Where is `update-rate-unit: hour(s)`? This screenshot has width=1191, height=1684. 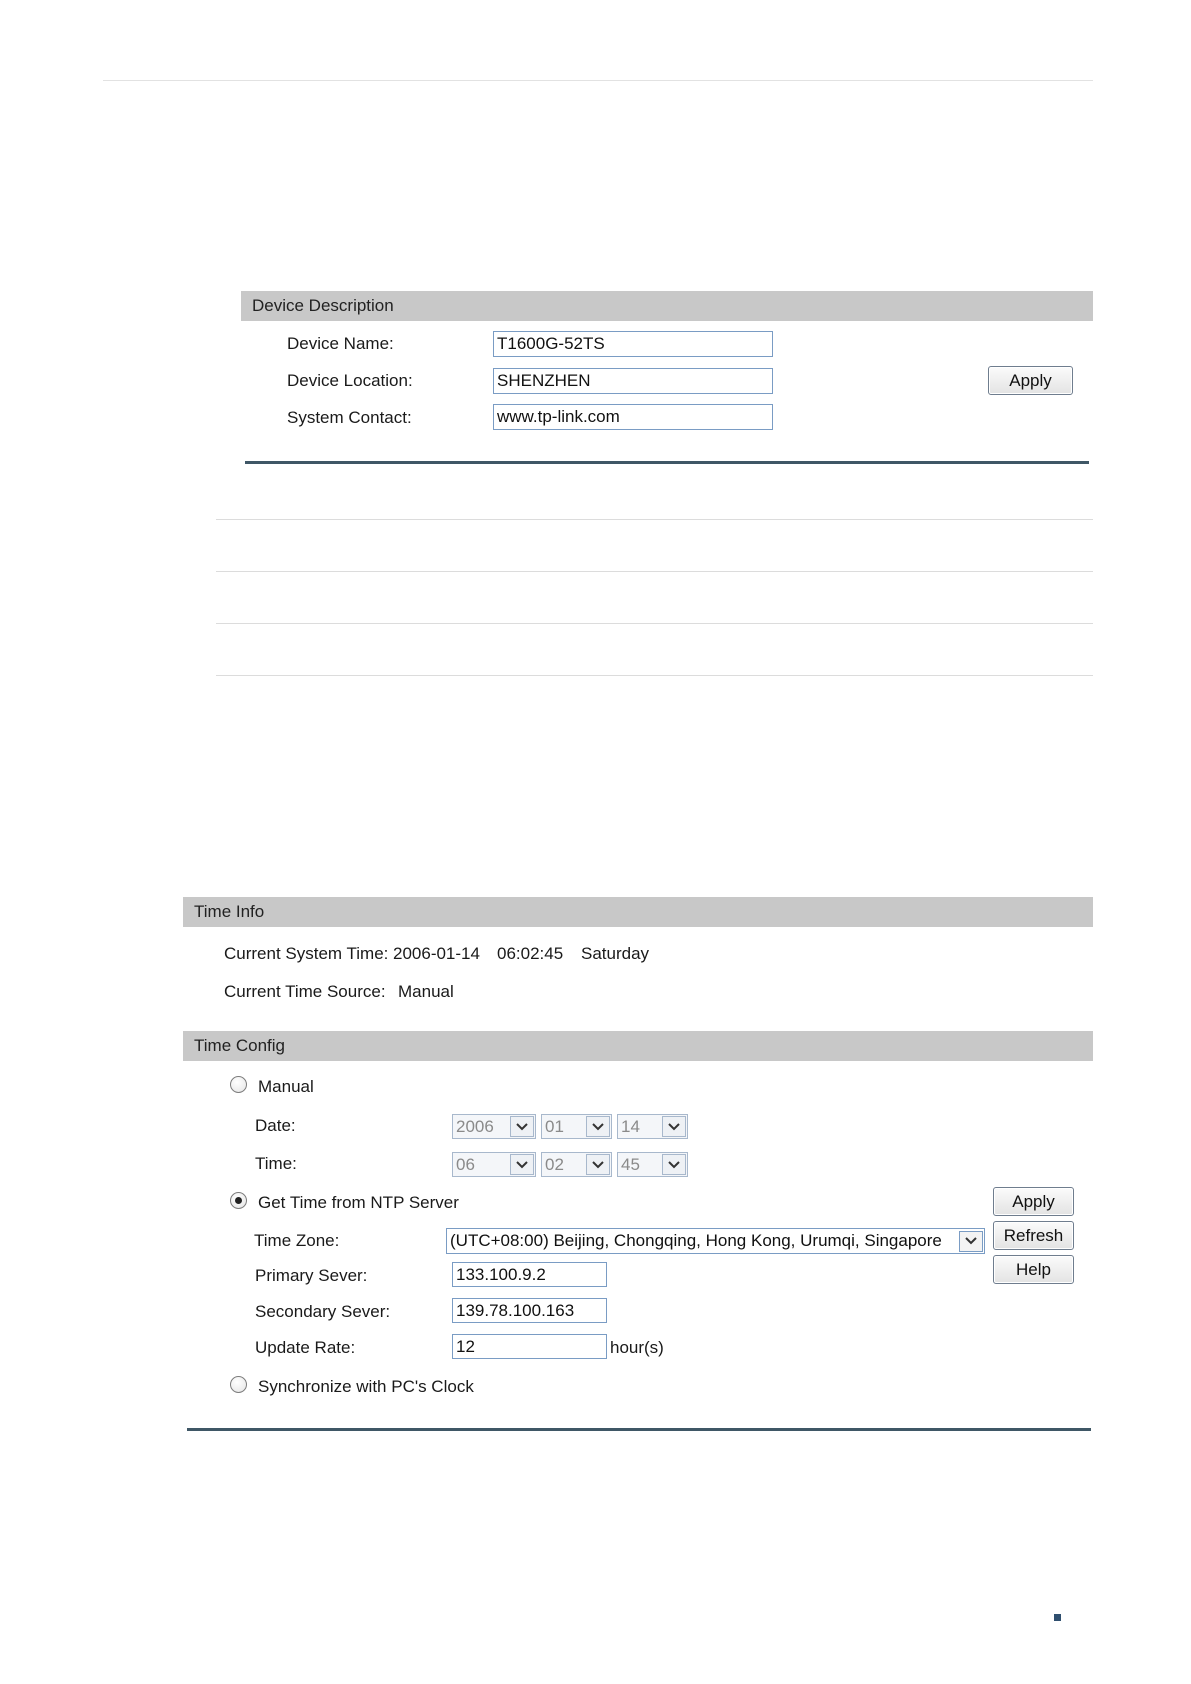 update-rate-unit: hour(s) is located at coordinates (637, 1347).